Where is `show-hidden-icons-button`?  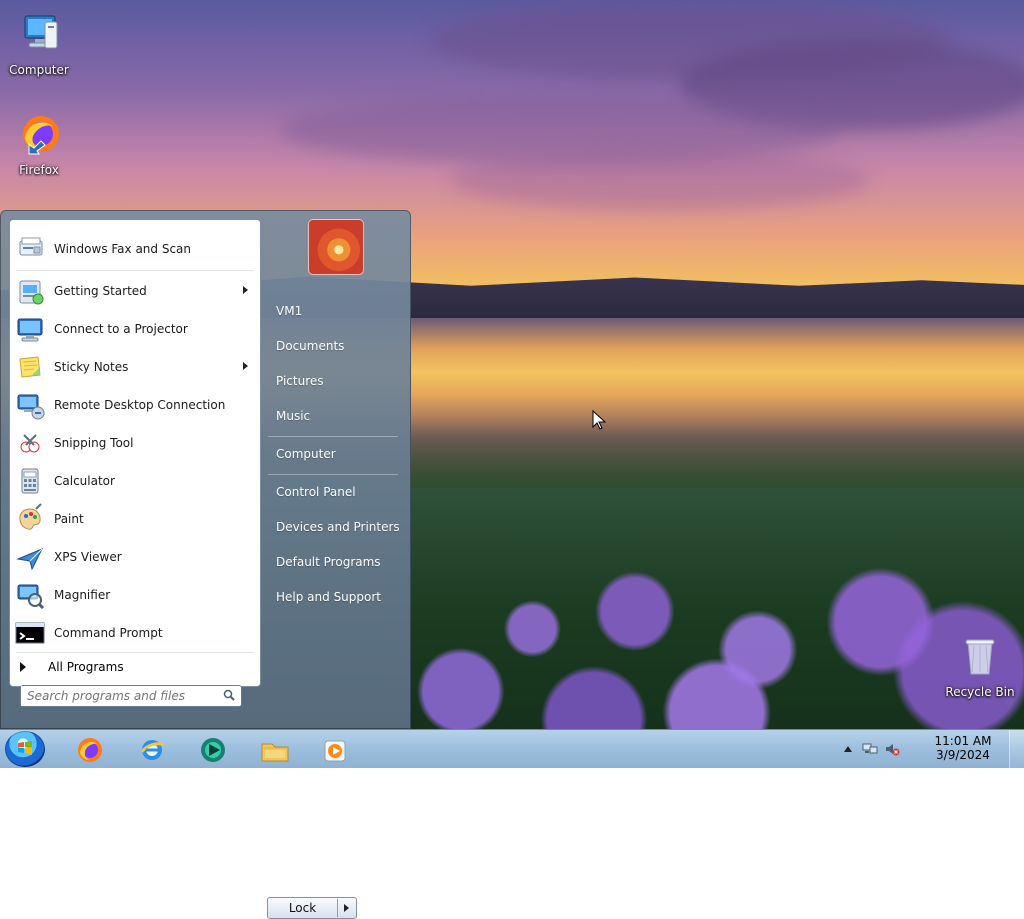 show-hidden-icons-button is located at coordinates (848, 749).